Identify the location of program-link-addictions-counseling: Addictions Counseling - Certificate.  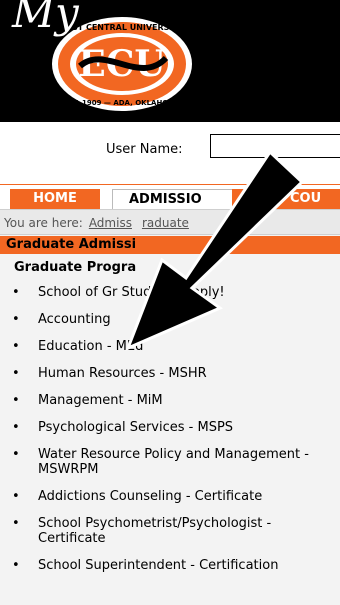
(170, 496).